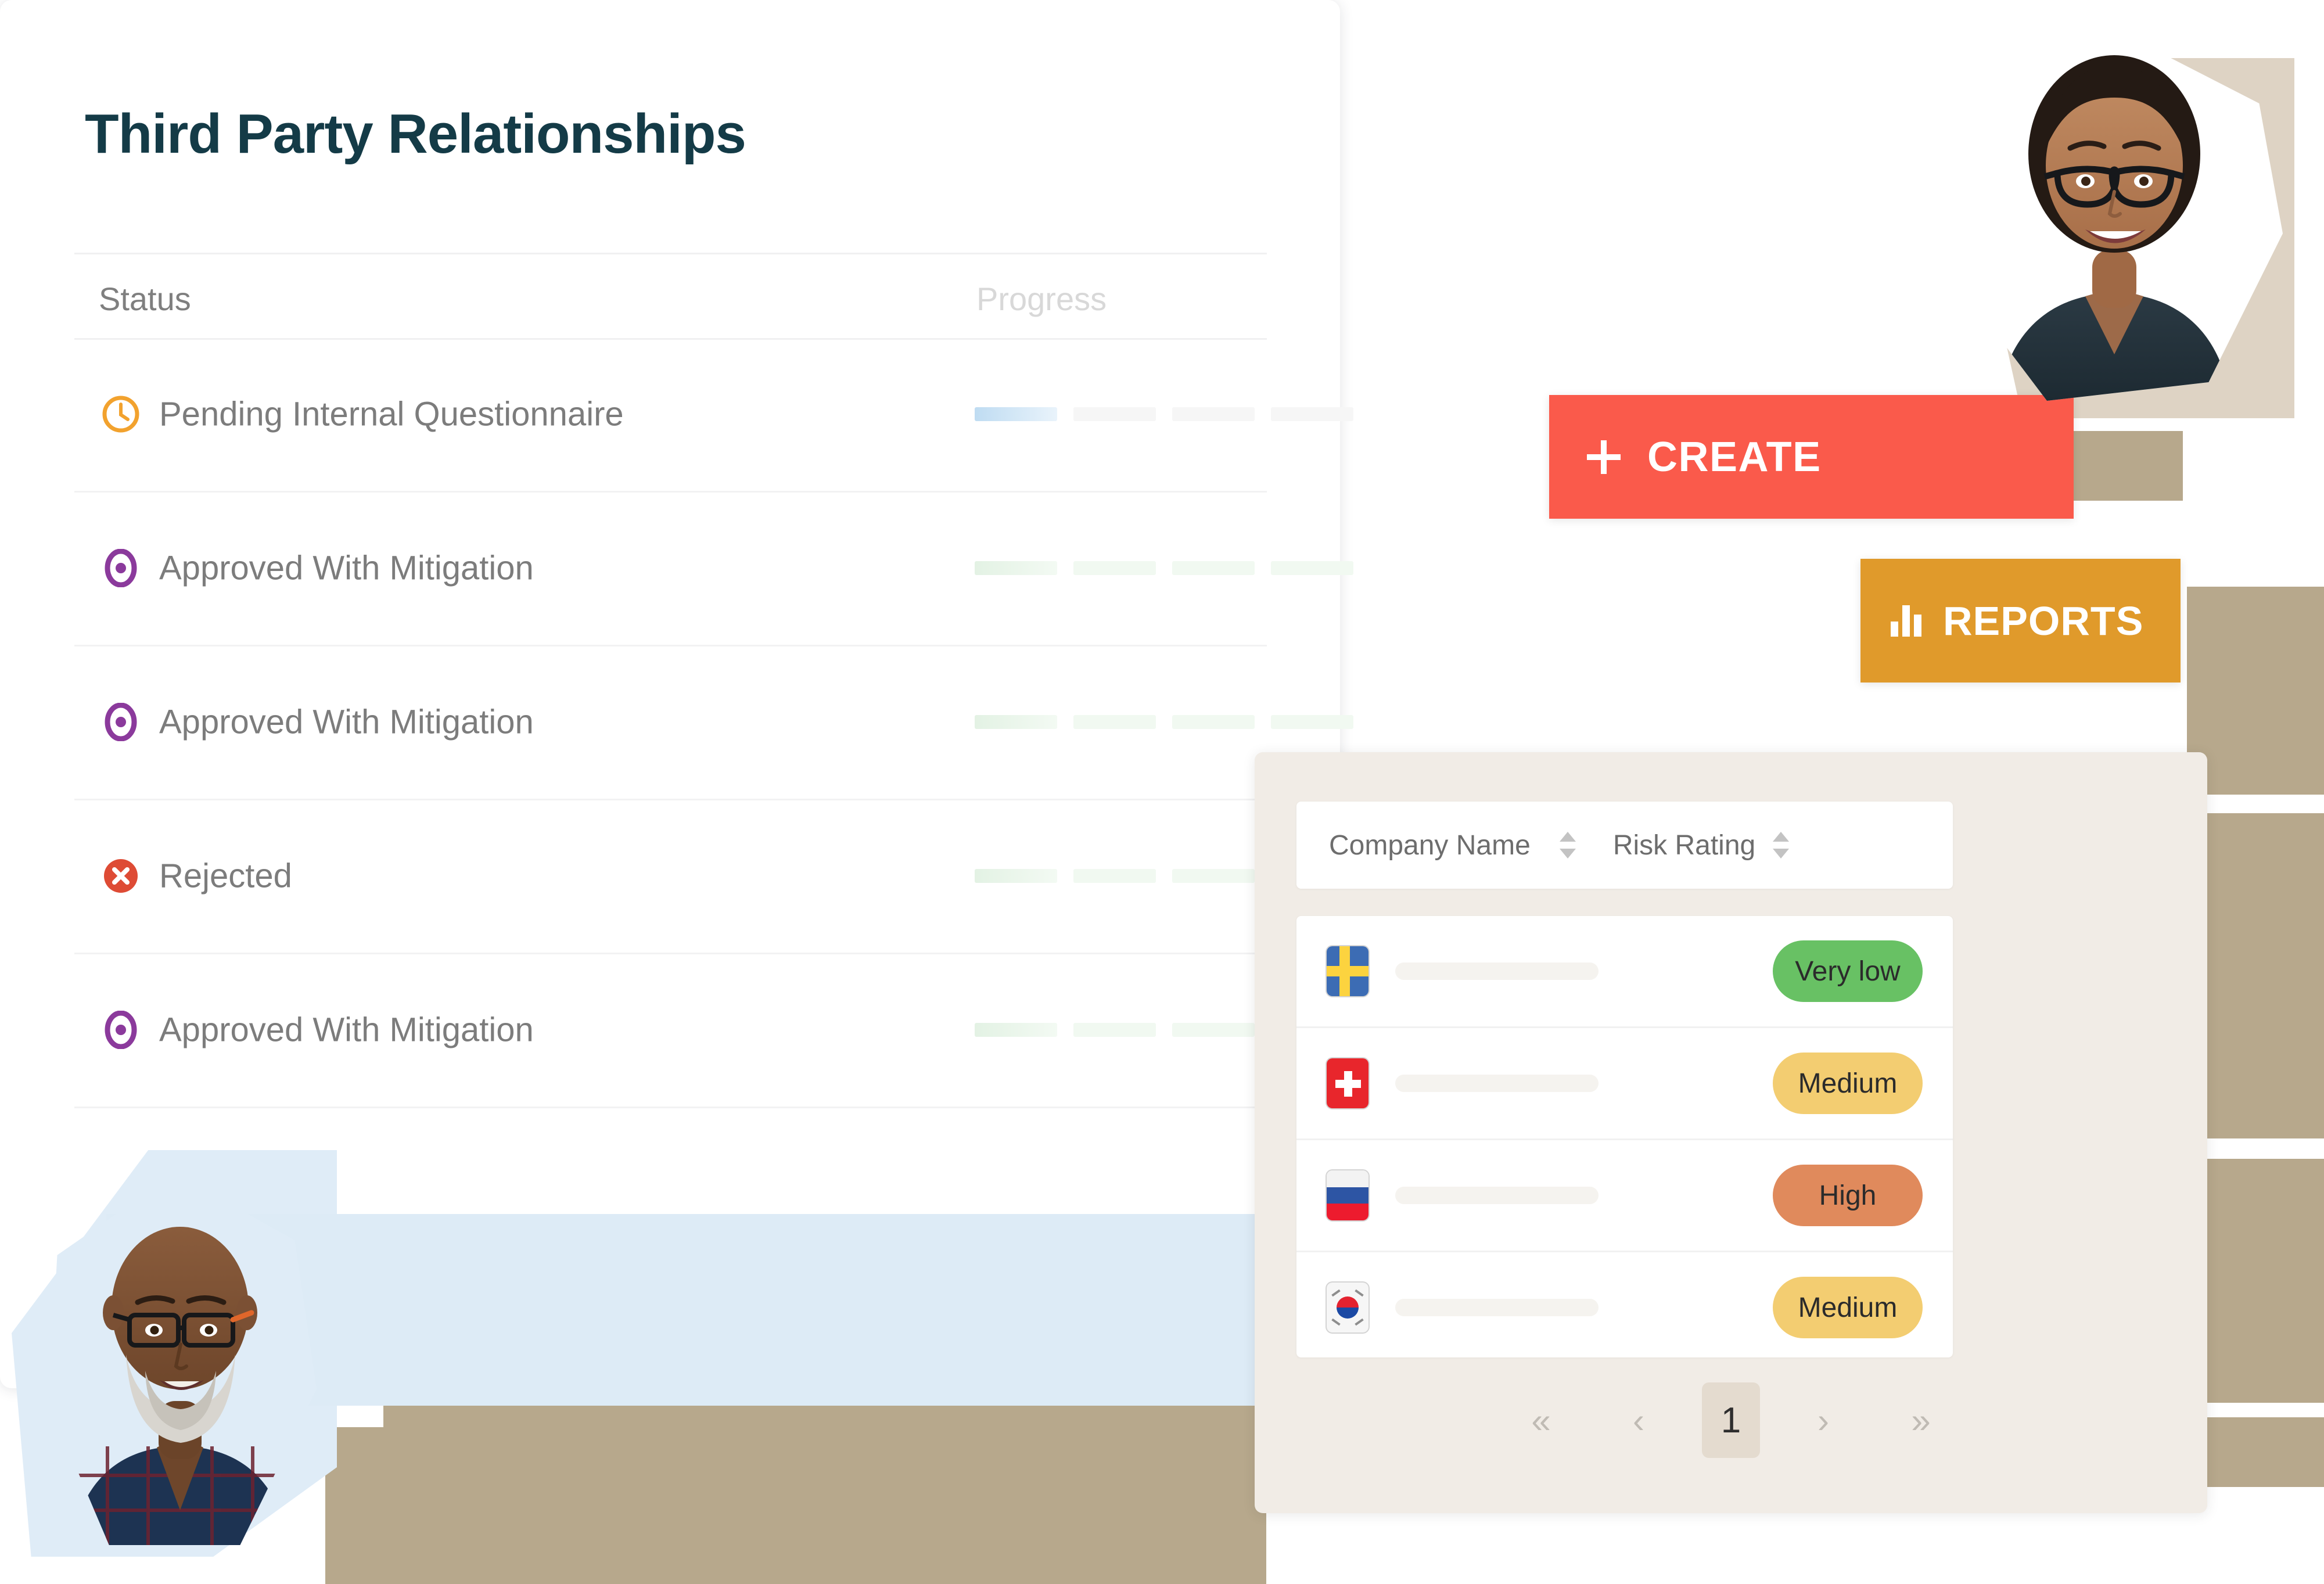 This screenshot has width=2324, height=1584. Describe the element at coordinates (1624, 972) in the screenshot. I see `table-row: Very low` at that location.